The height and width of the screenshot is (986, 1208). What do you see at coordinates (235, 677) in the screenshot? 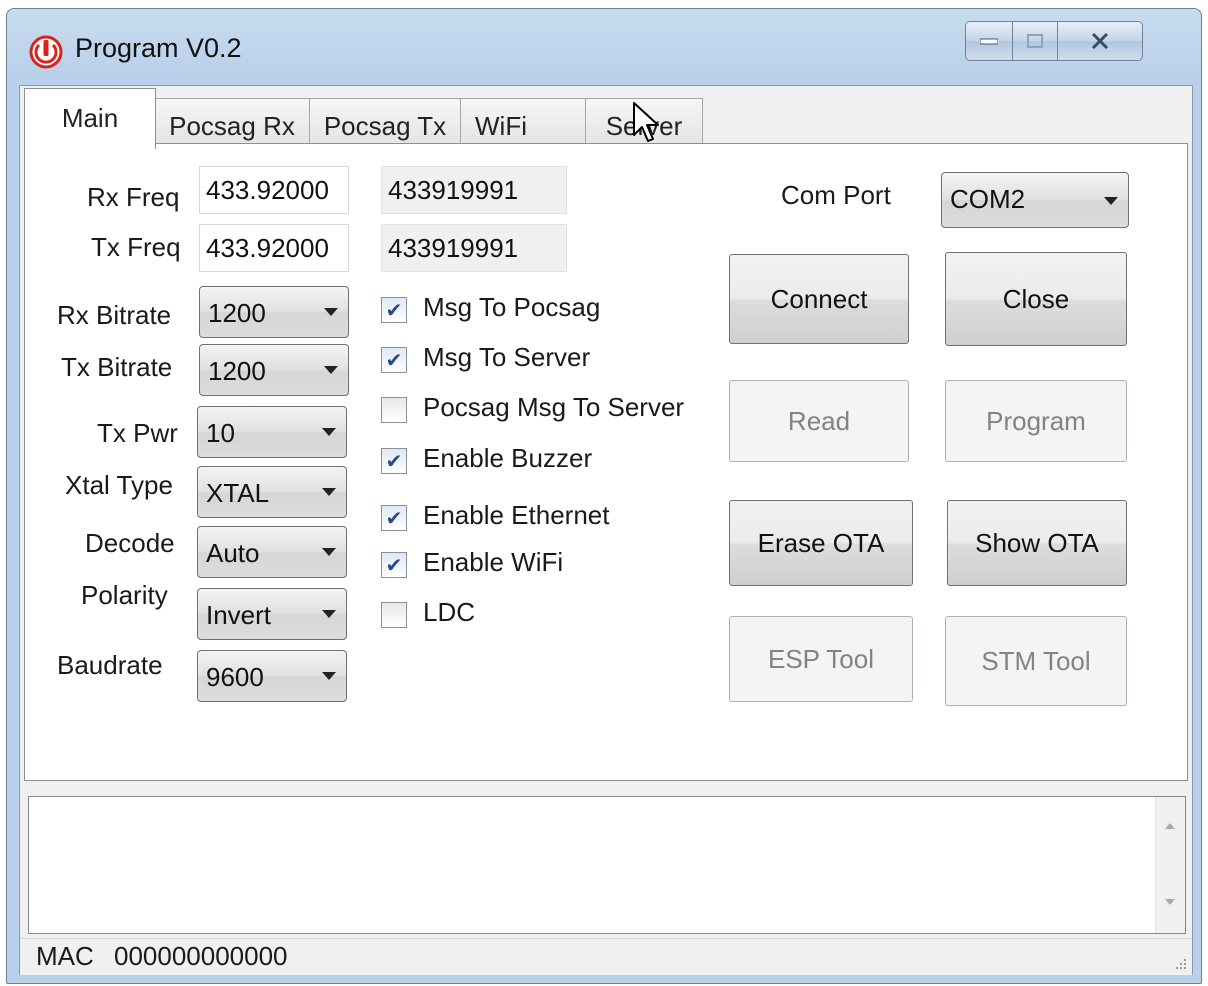
I see `select-value: 9600` at bounding box center [235, 677].